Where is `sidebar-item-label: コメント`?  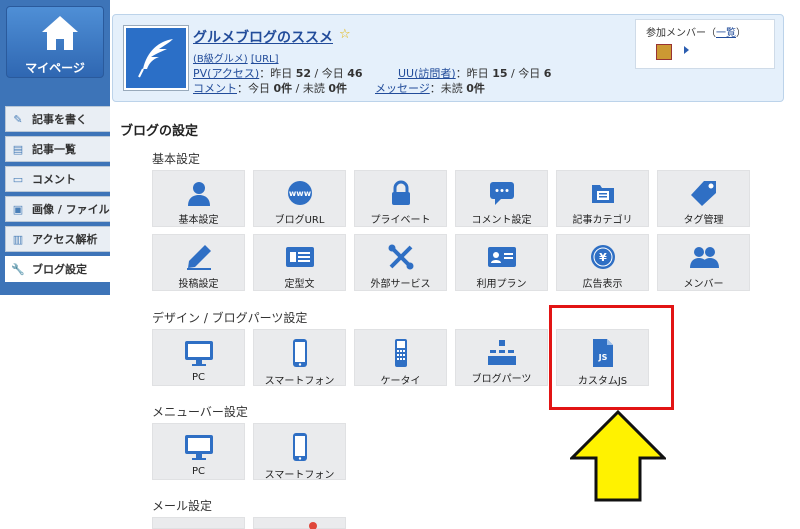 sidebar-item-label: コメント is located at coordinates (54, 179).